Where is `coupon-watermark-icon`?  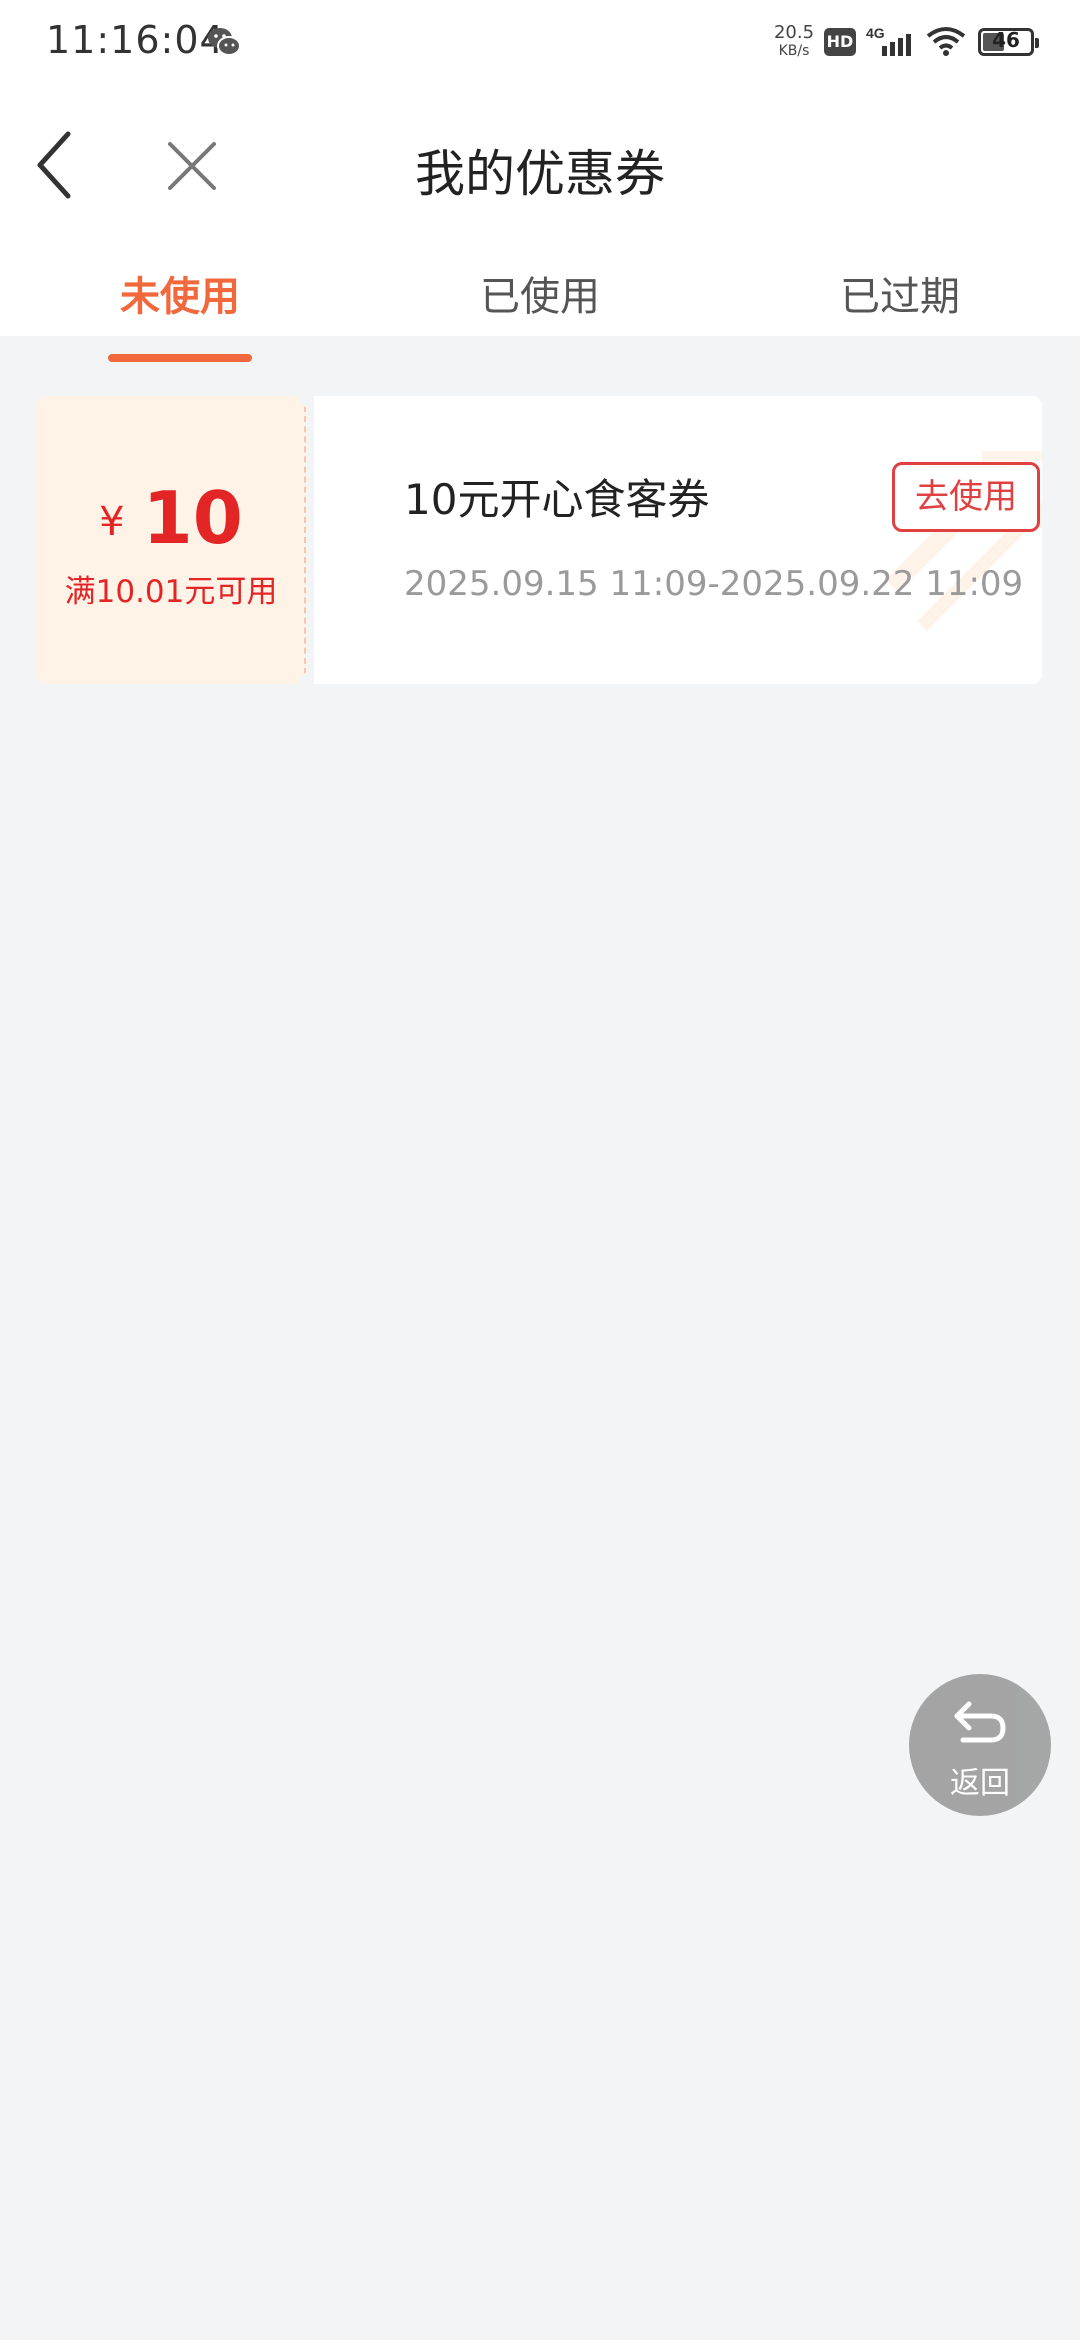
coupon-watermark-icon is located at coordinates (963, 541).